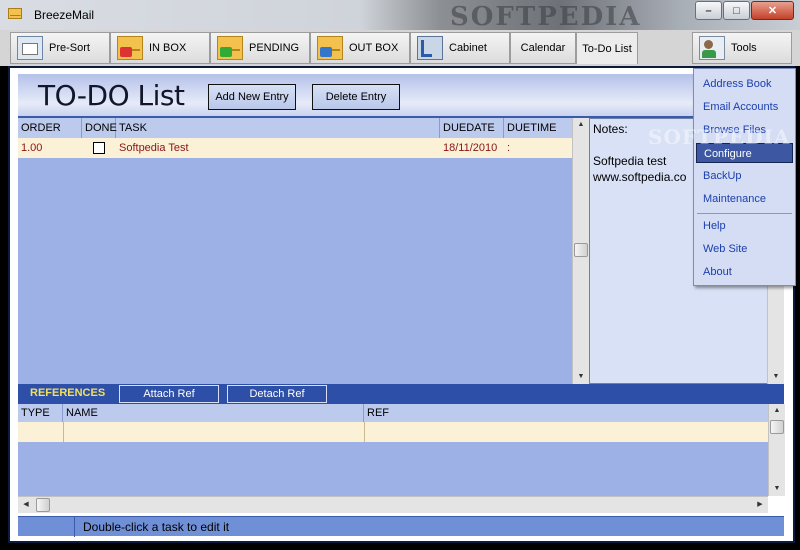 This screenshot has height=550, width=800. I want to click on todo-header: TO-DO List Add New Entry Delete Entry, so click(398, 96).